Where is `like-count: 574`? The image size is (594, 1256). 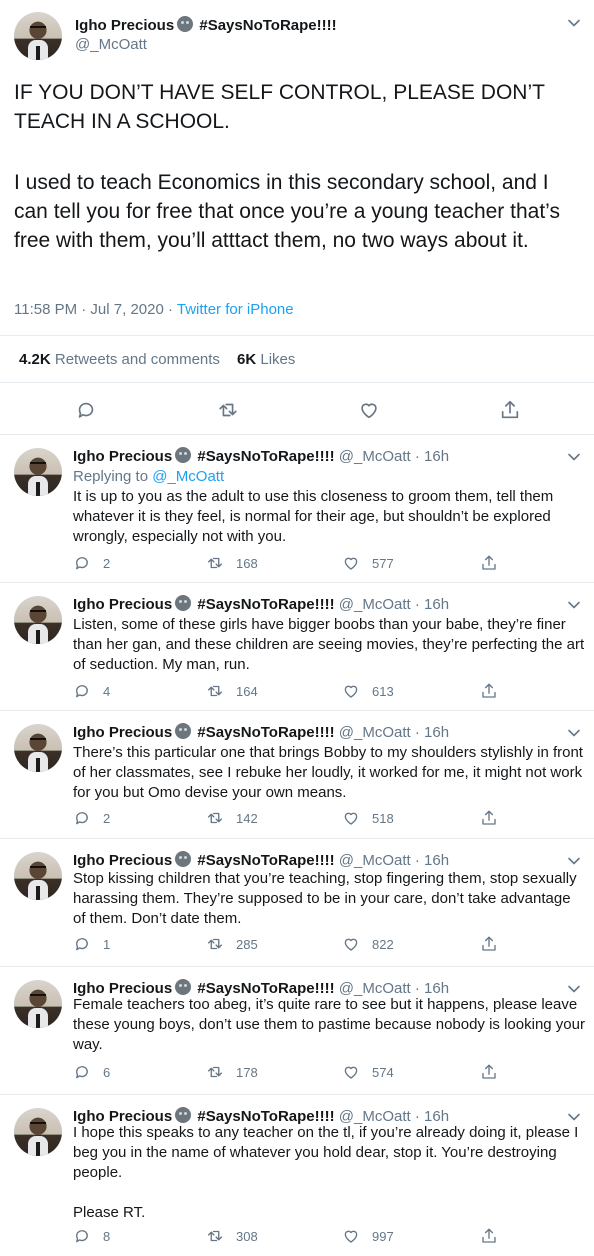 like-count: 574 is located at coordinates (383, 1072).